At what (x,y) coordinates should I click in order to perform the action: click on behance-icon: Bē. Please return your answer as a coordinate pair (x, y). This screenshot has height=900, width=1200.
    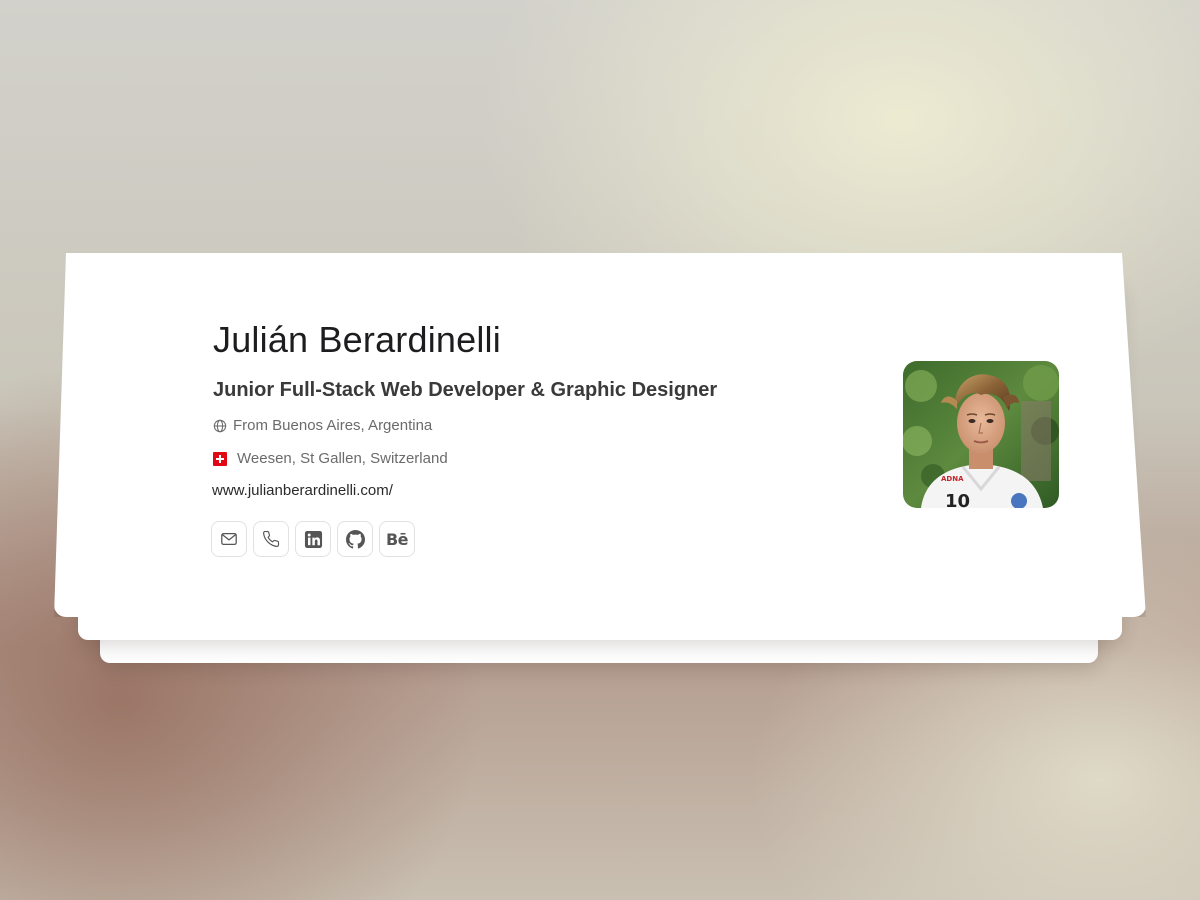
    Looking at the image, I should click on (397, 539).